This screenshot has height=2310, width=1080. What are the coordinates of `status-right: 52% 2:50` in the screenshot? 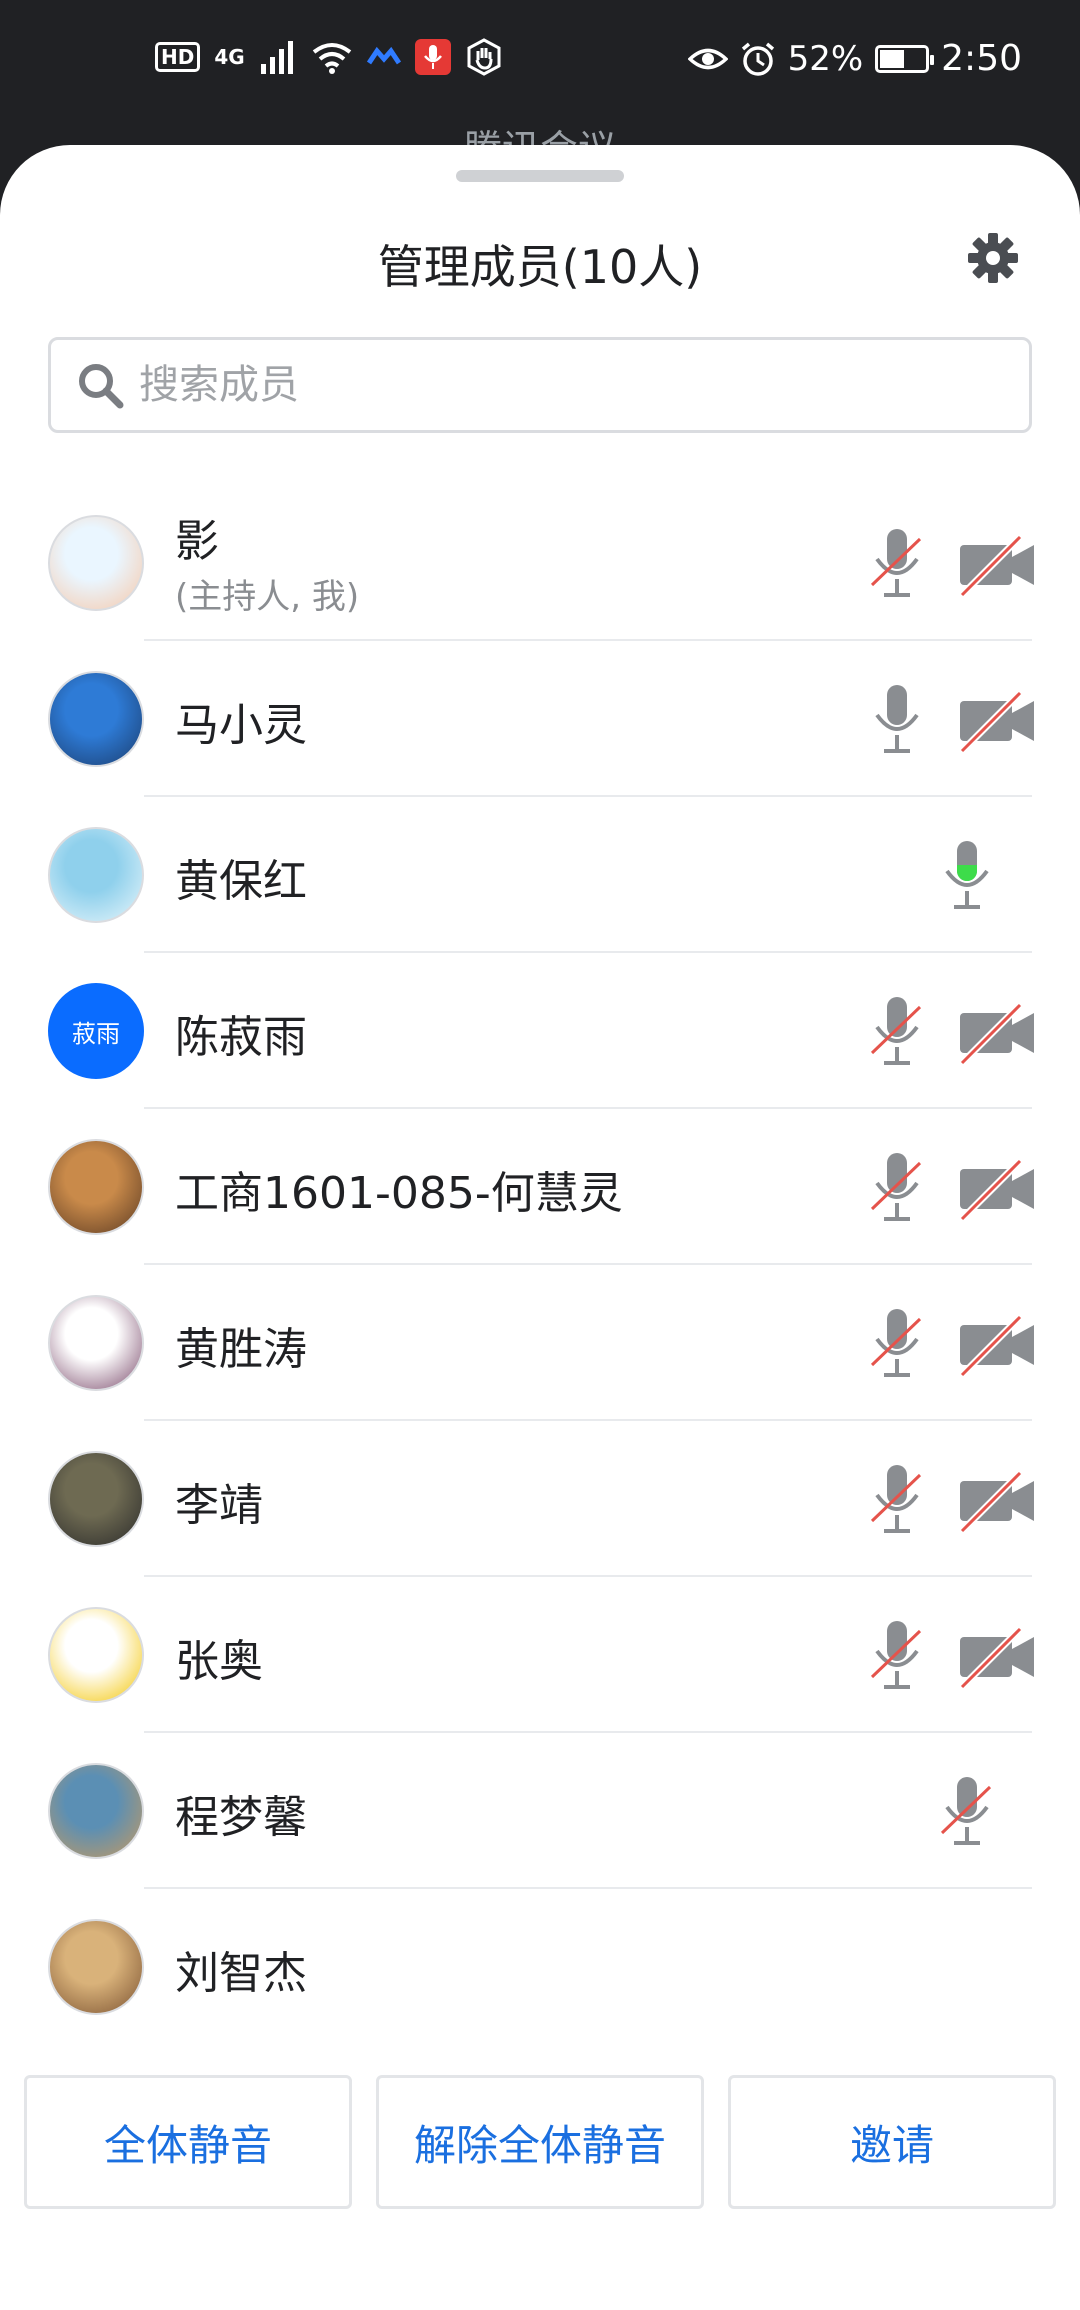 It's located at (854, 58).